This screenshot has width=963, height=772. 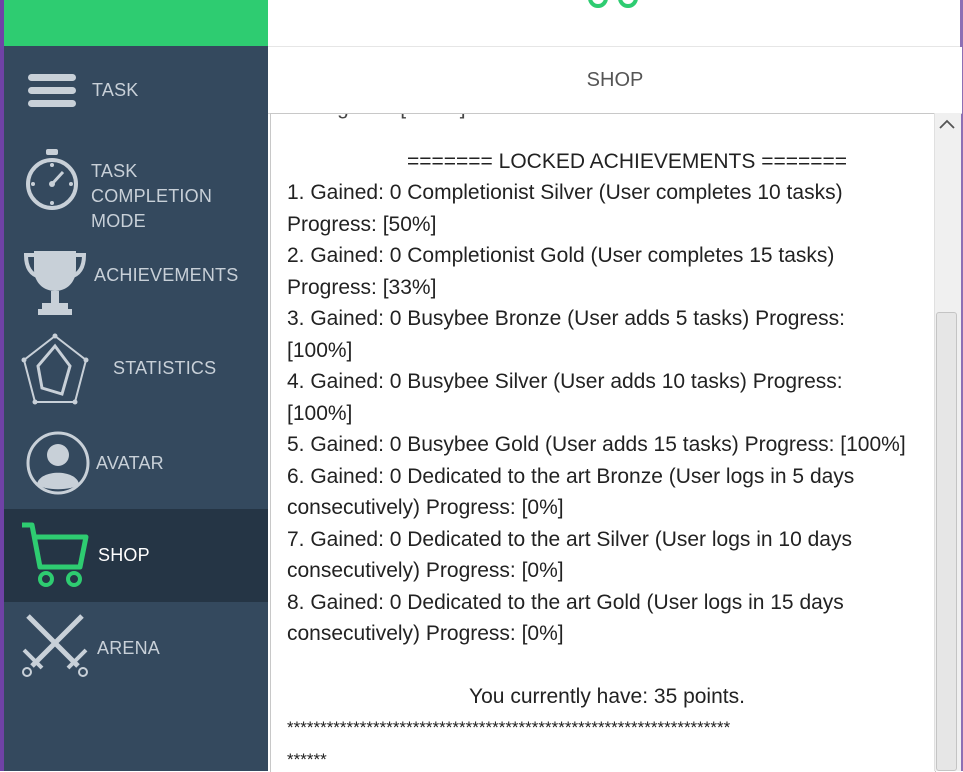 What do you see at coordinates (55, 648) in the screenshot?
I see `crossed-swords-icon` at bounding box center [55, 648].